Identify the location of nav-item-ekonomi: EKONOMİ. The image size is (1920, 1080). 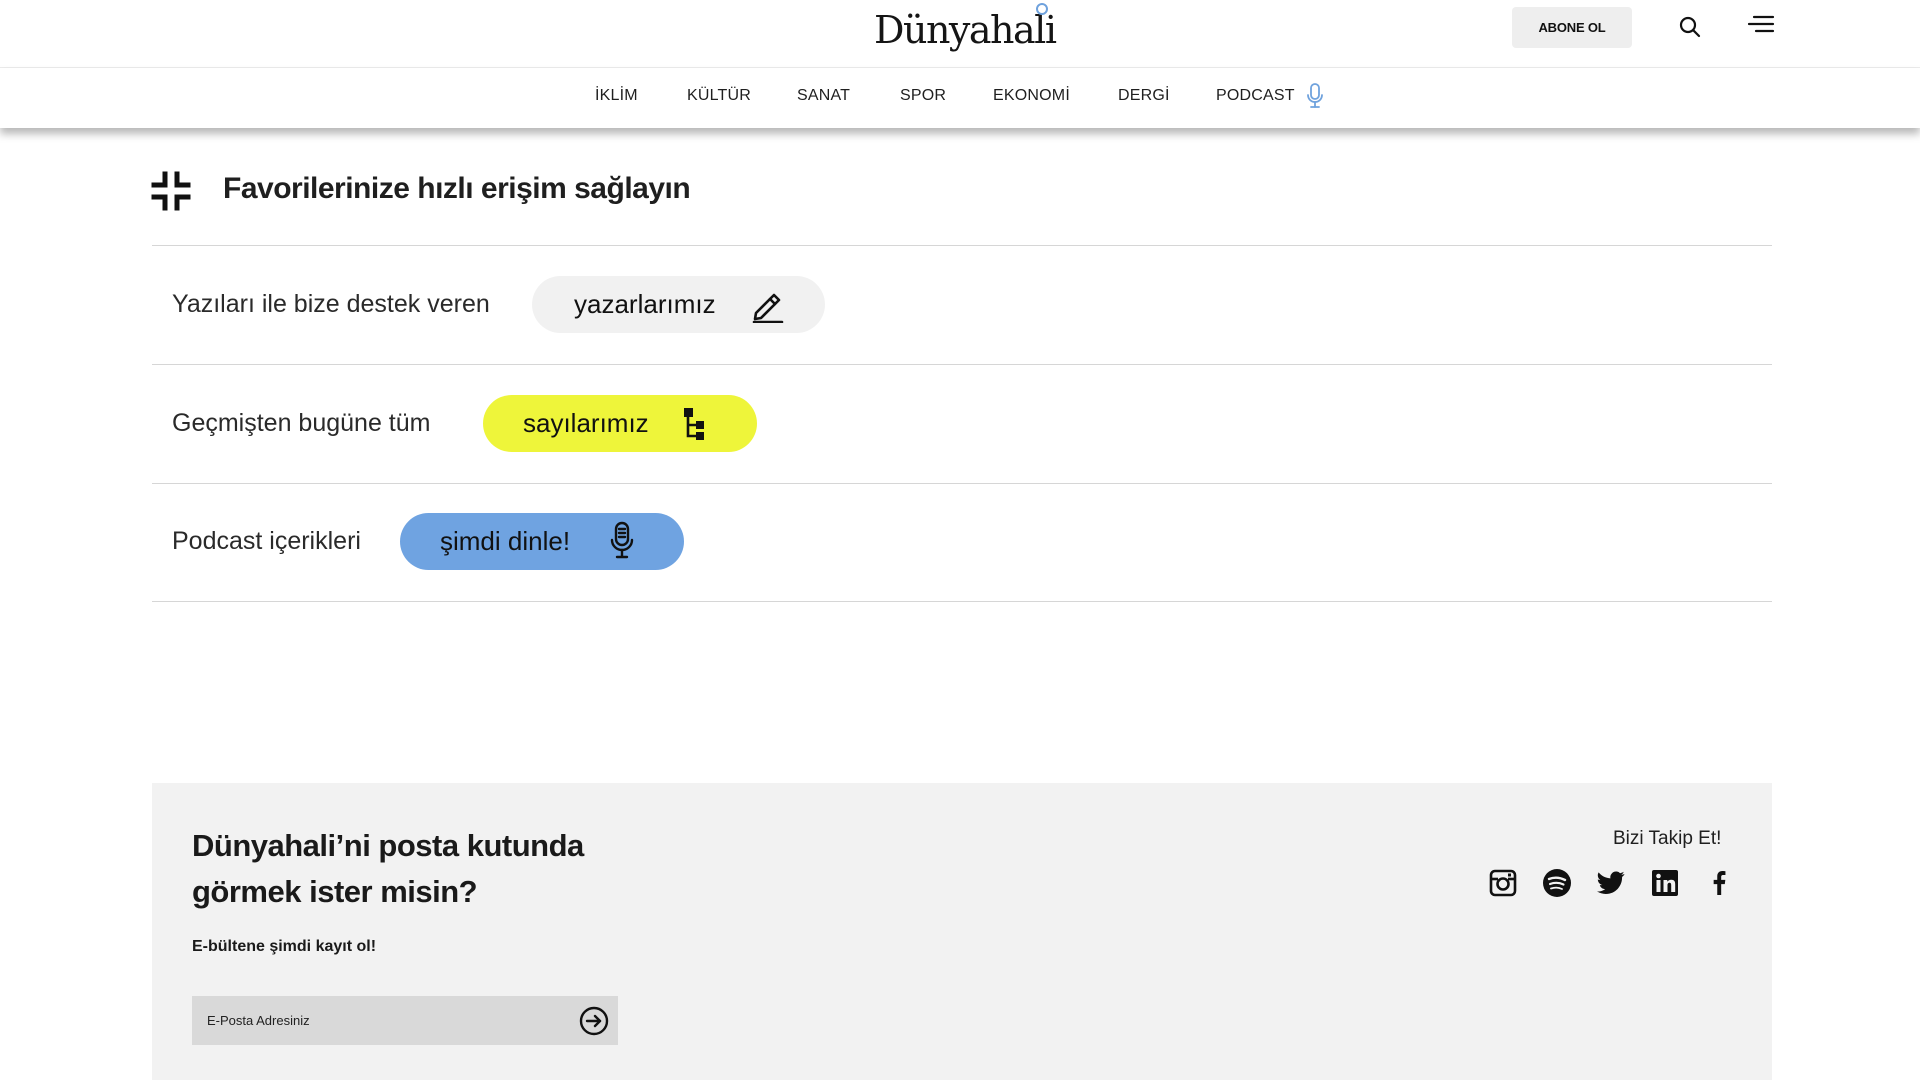
(1031, 96).